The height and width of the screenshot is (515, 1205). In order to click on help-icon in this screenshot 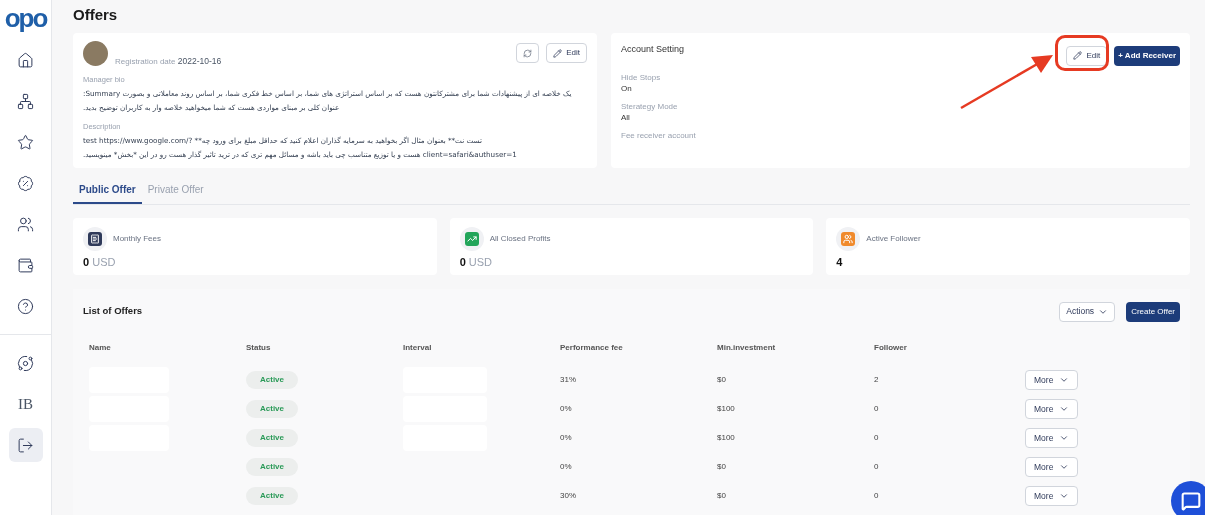, I will do `click(25, 306)`.